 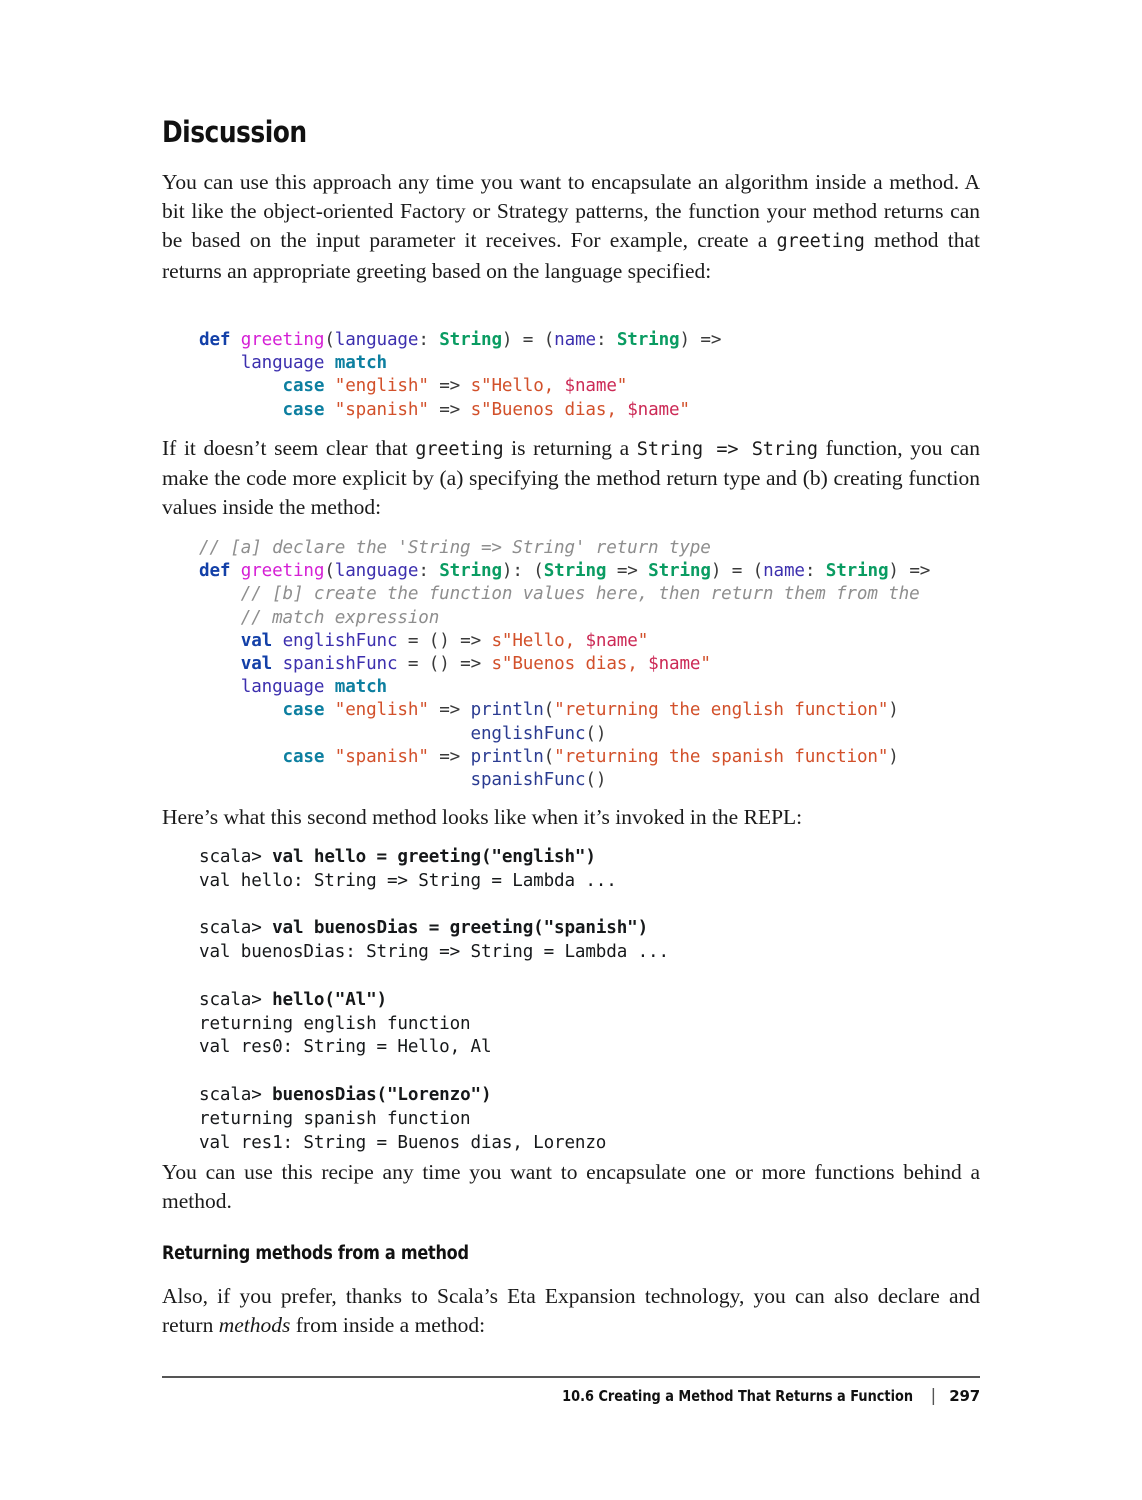 I want to click on paragraph-explicit-part2: is returning a, so click(x=570, y=448).